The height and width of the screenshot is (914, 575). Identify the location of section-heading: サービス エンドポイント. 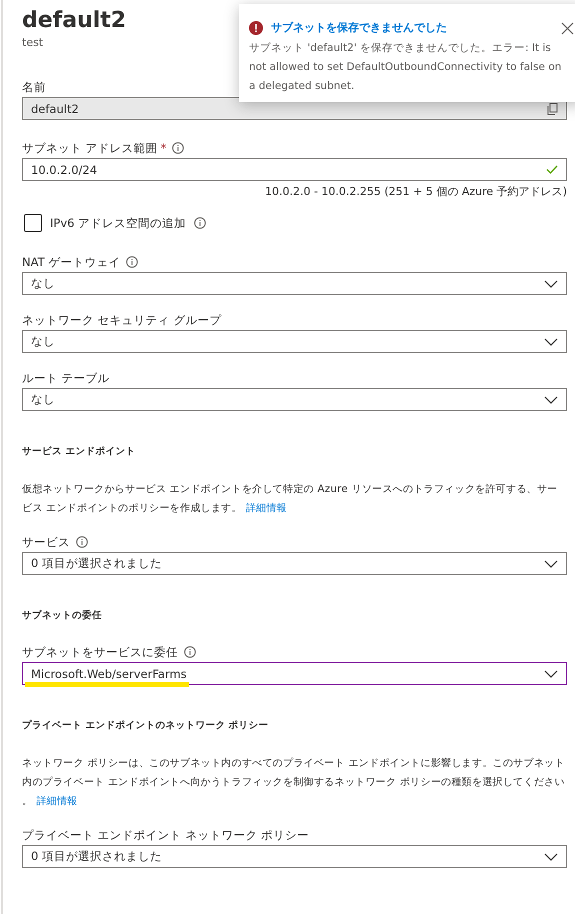
(79, 451).